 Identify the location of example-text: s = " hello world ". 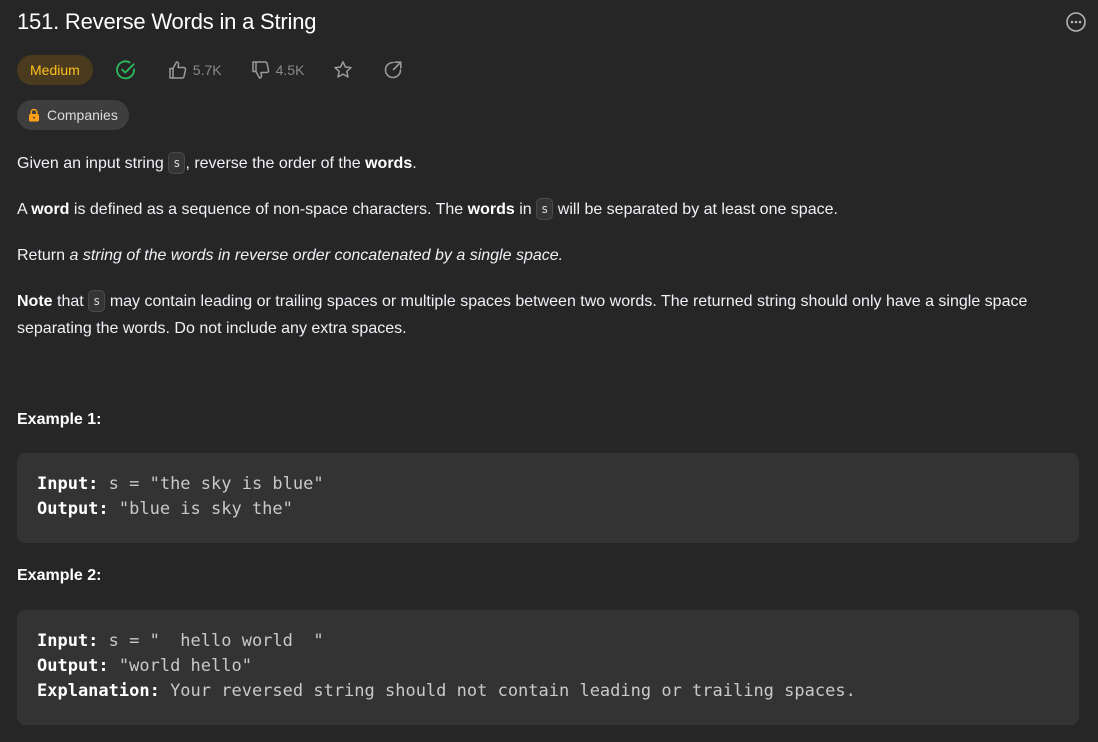
(211, 641).